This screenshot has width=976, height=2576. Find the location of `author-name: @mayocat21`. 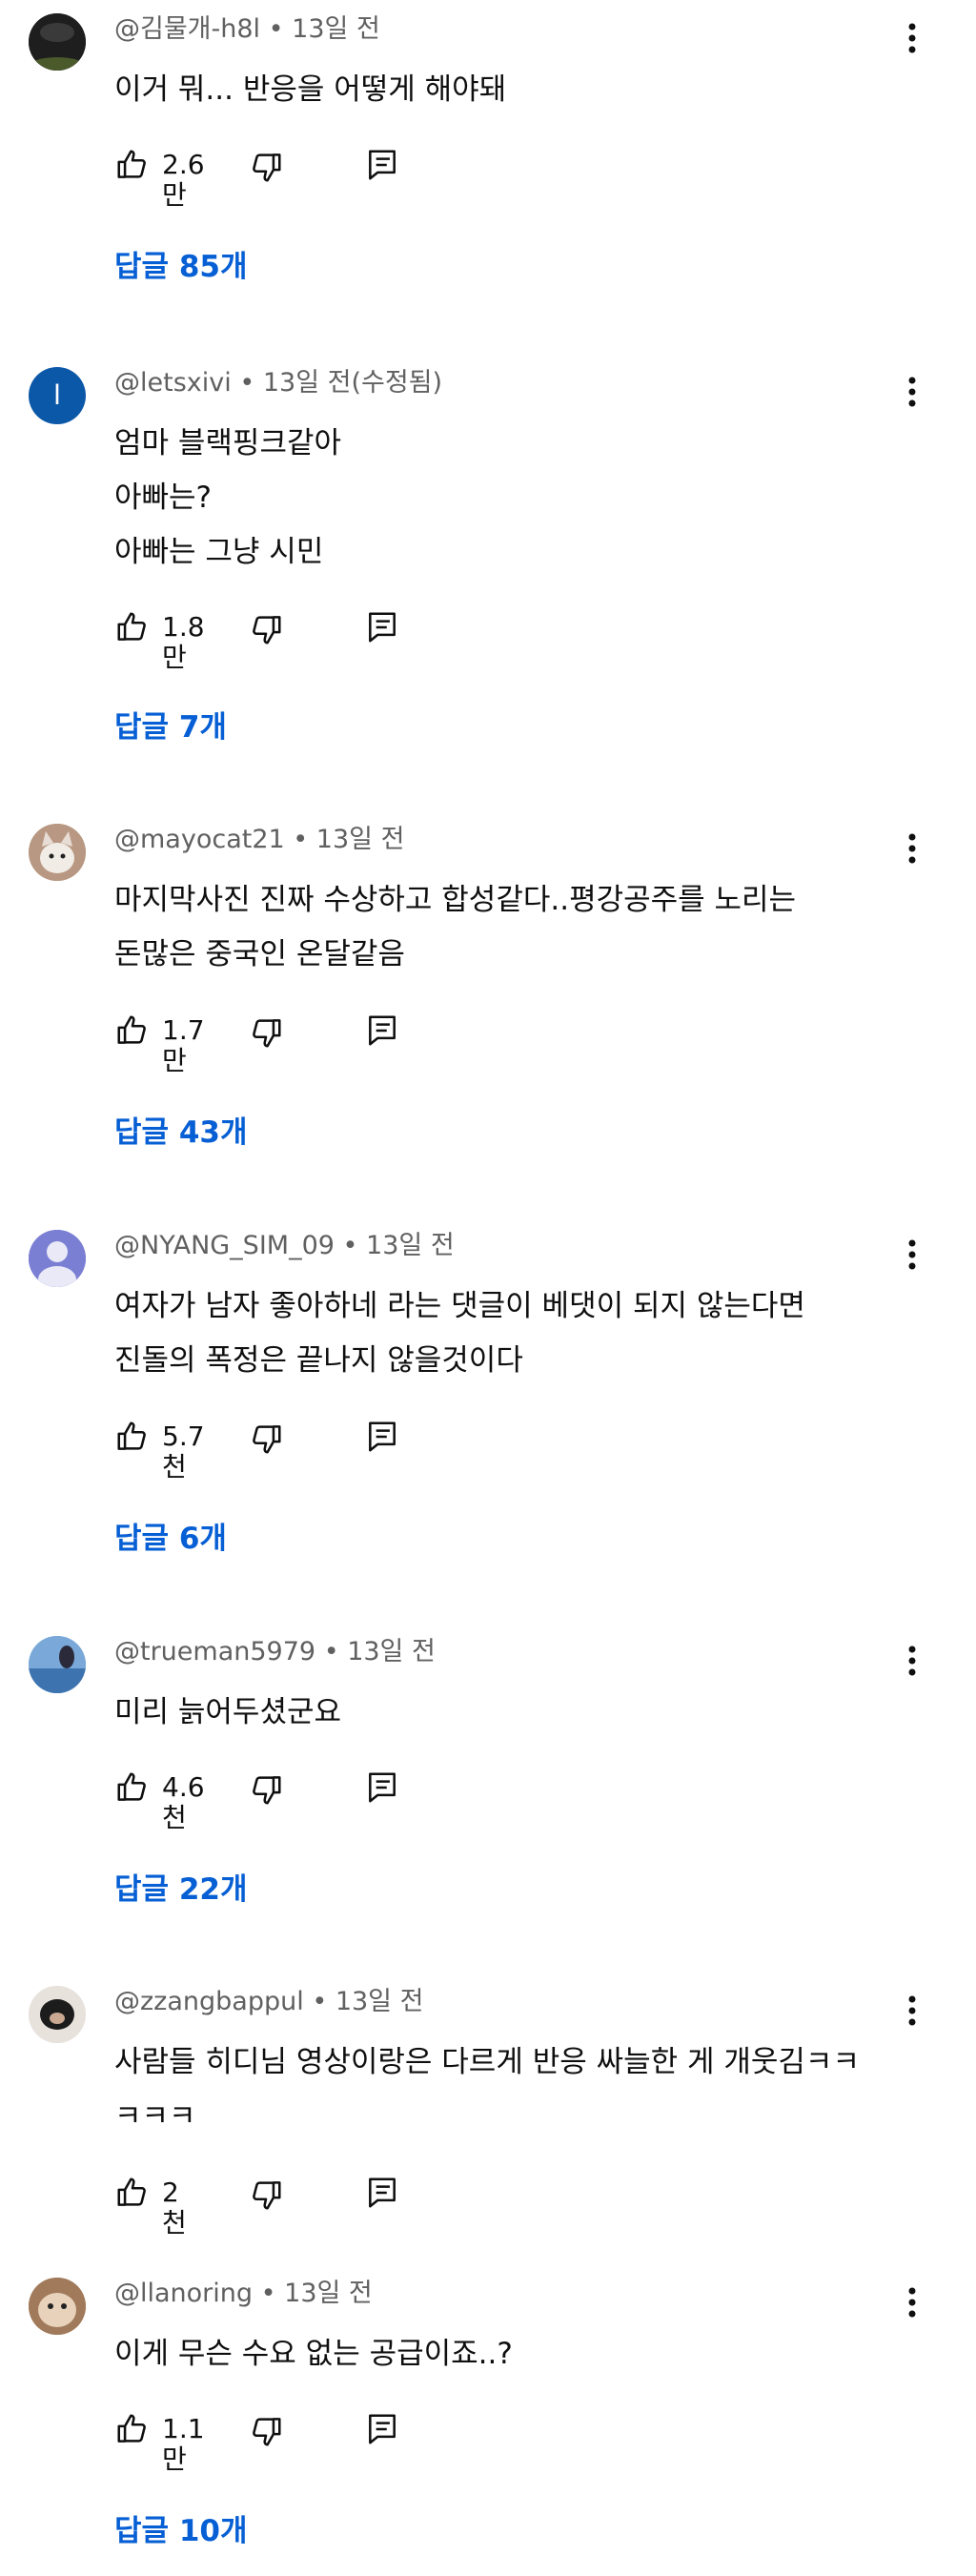

author-name: @mayocat21 is located at coordinates (199, 840).